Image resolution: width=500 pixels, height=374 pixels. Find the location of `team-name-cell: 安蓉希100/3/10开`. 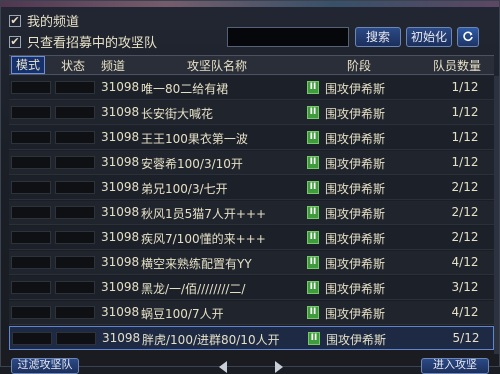

team-name-cell: 安蓉希100/3/10开 is located at coordinates (192, 164).